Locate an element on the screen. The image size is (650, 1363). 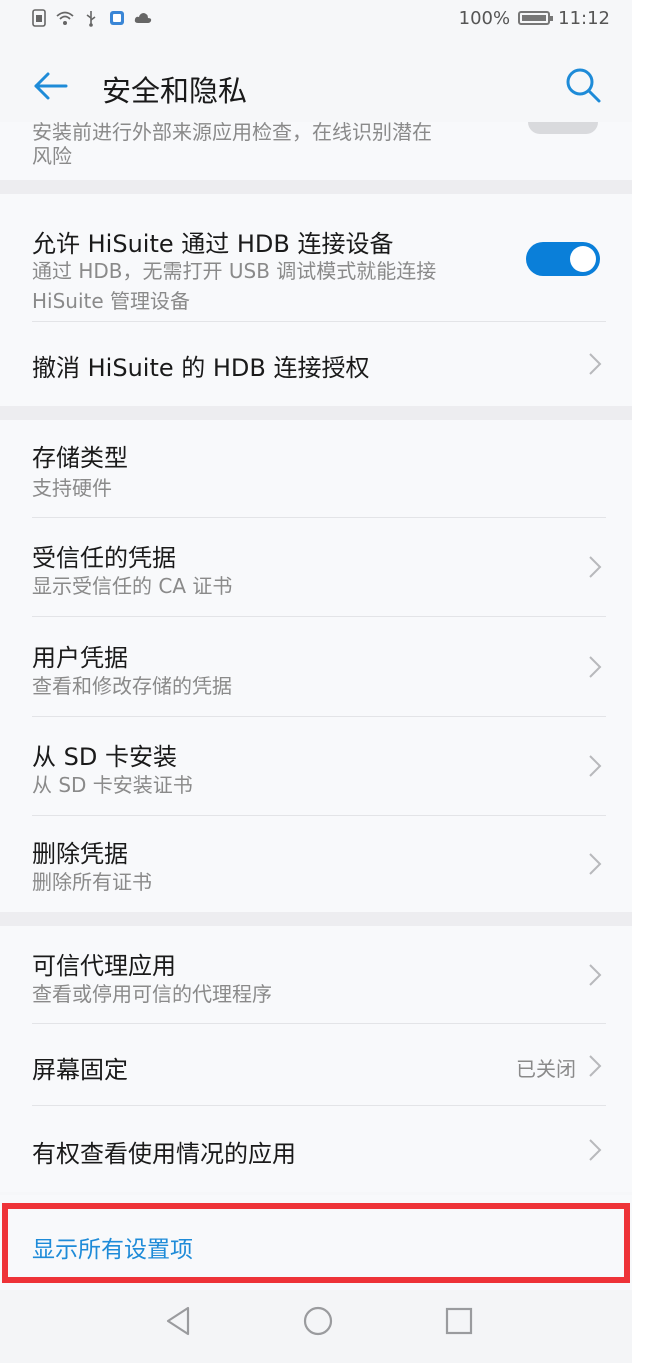
list-item-title: 撤消 HiSuite 的 HDB 连接授权 is located at coordinates (201, 368).